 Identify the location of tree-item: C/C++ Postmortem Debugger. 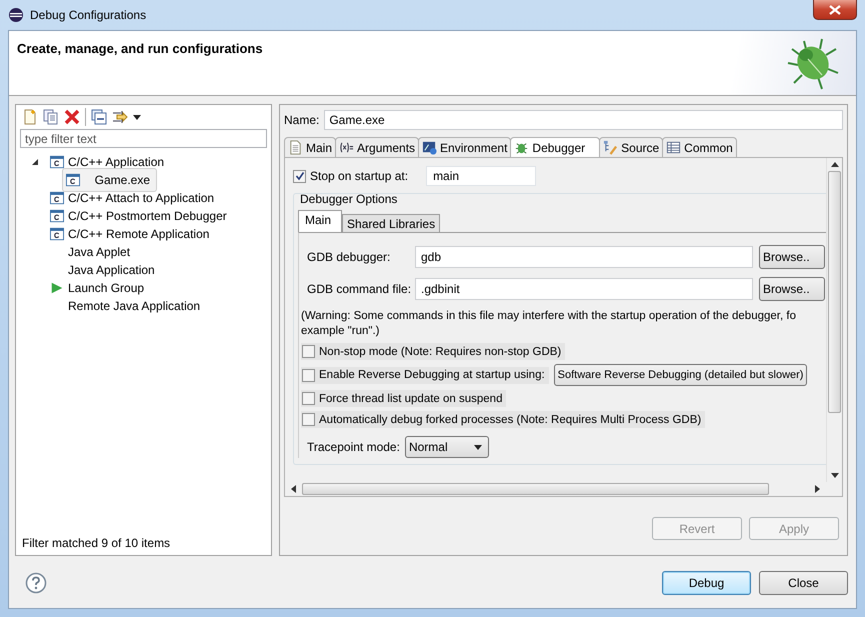
(139, 216).